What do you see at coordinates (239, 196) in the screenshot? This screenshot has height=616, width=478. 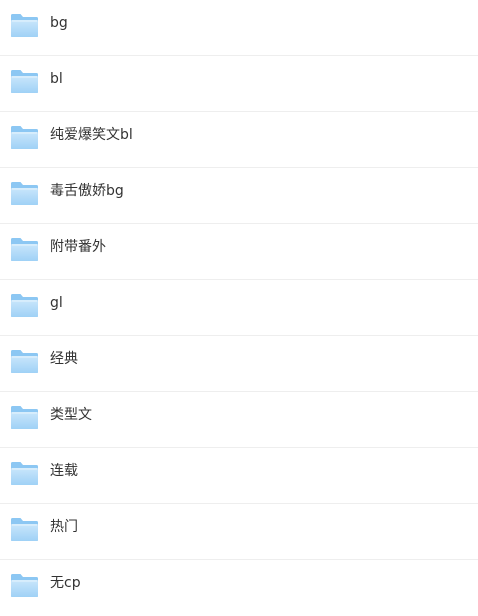 I see `folder-item-sharp-tongue-bg: 毒舌傲娇bg` at bounding box center [239, 196].